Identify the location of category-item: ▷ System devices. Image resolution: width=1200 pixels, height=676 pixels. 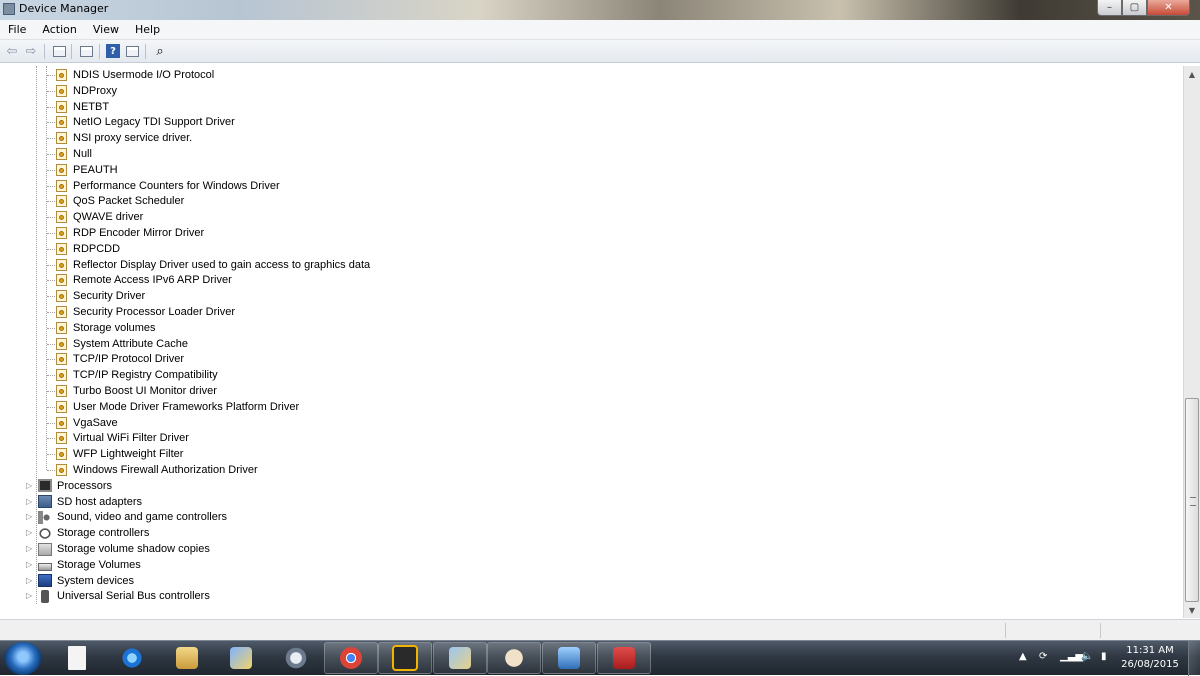
(80, 581).